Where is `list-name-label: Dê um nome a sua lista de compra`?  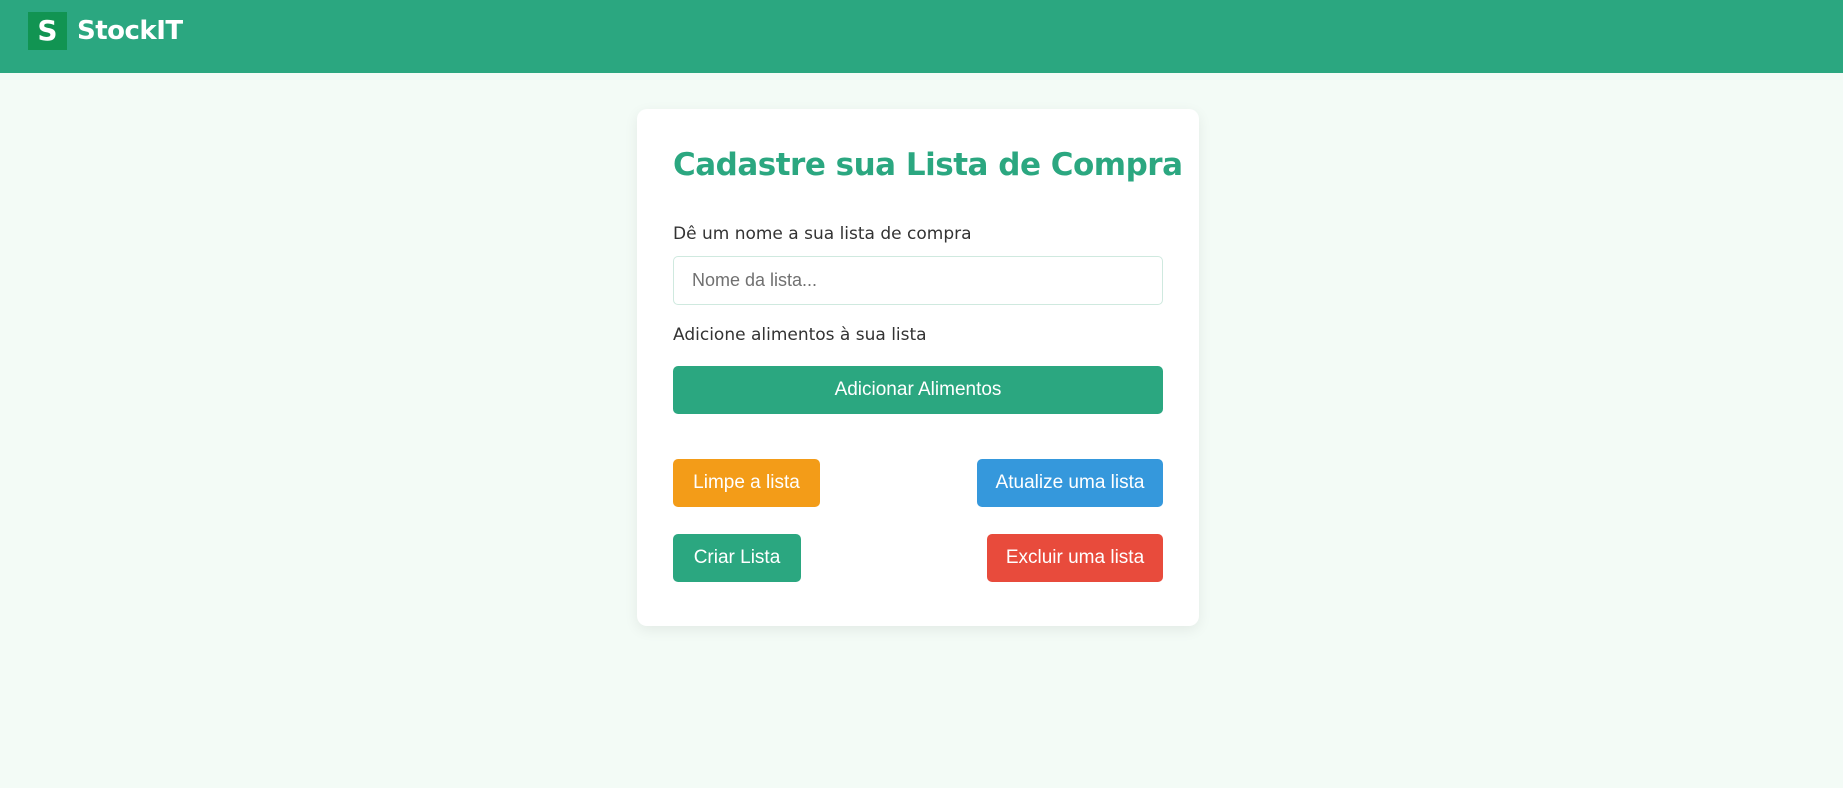
list-name-label: Dê um nome a sua lista de compra is located at coordinates (822, 234).